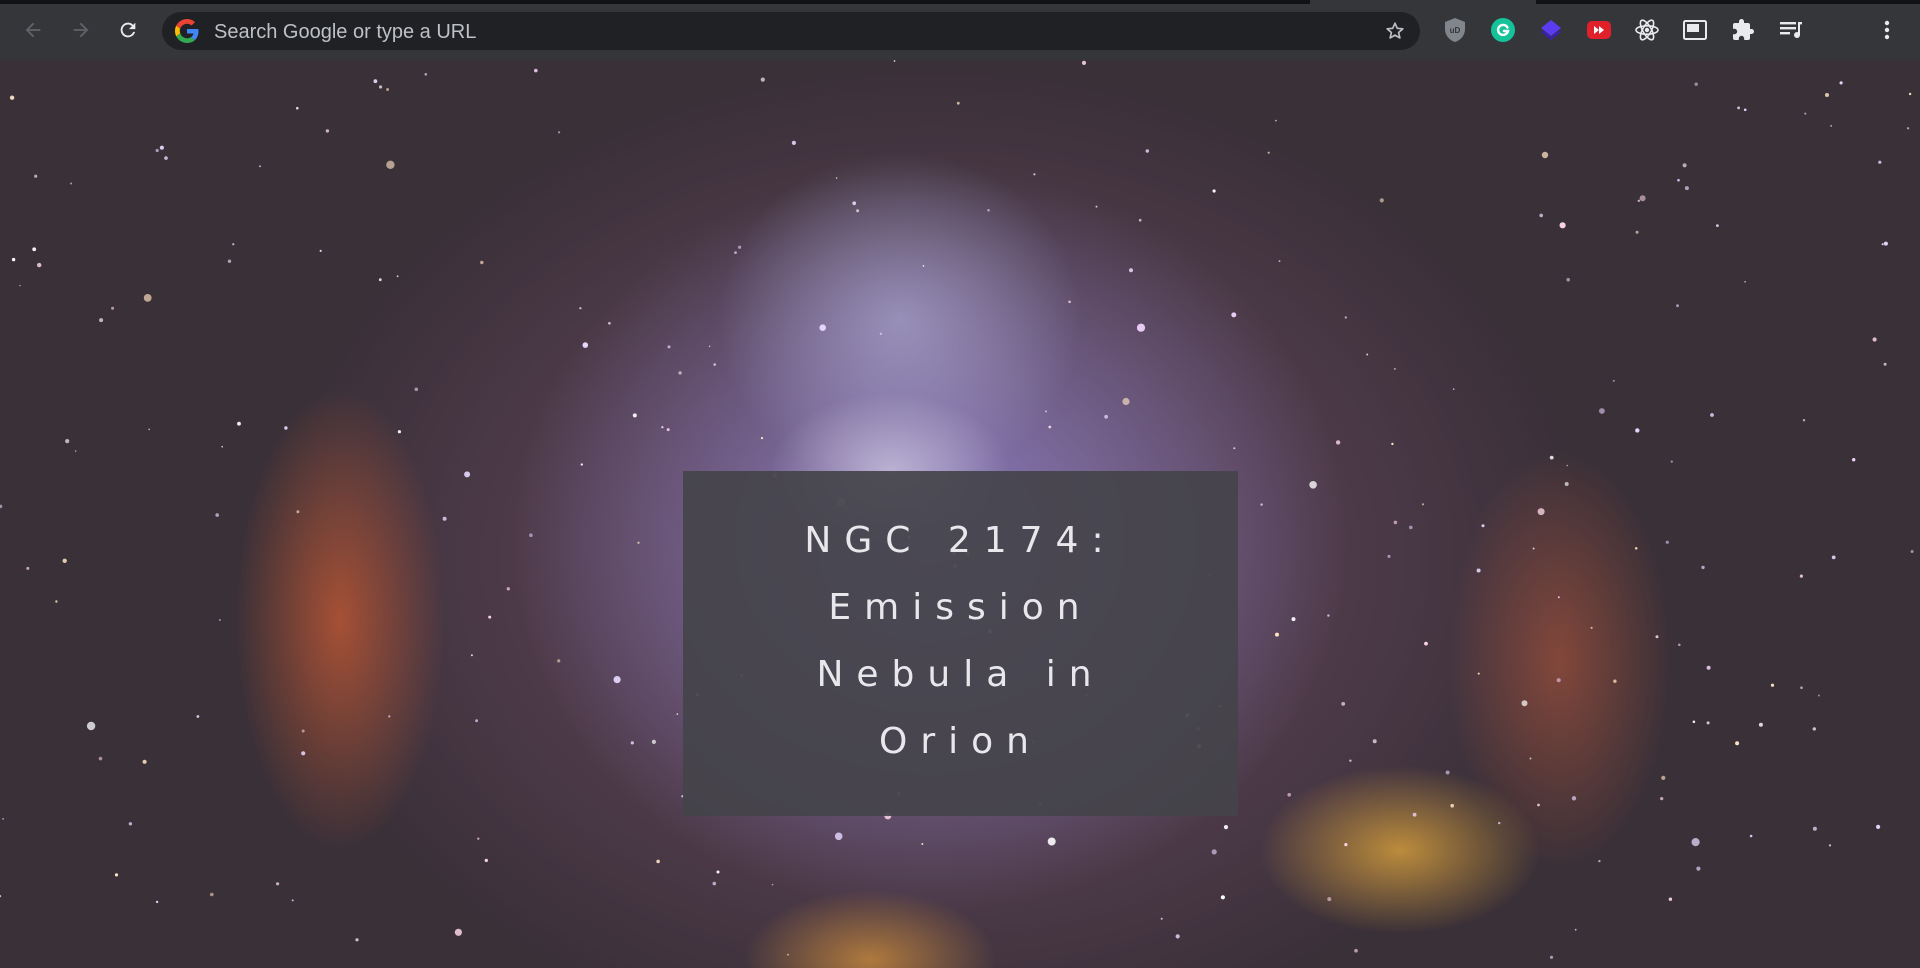 Image resolution: width=1920 pixels, height=968 pixels. Describe the element at coordinates (128, 30) in the screenshot. I see `reload-button` at that location.